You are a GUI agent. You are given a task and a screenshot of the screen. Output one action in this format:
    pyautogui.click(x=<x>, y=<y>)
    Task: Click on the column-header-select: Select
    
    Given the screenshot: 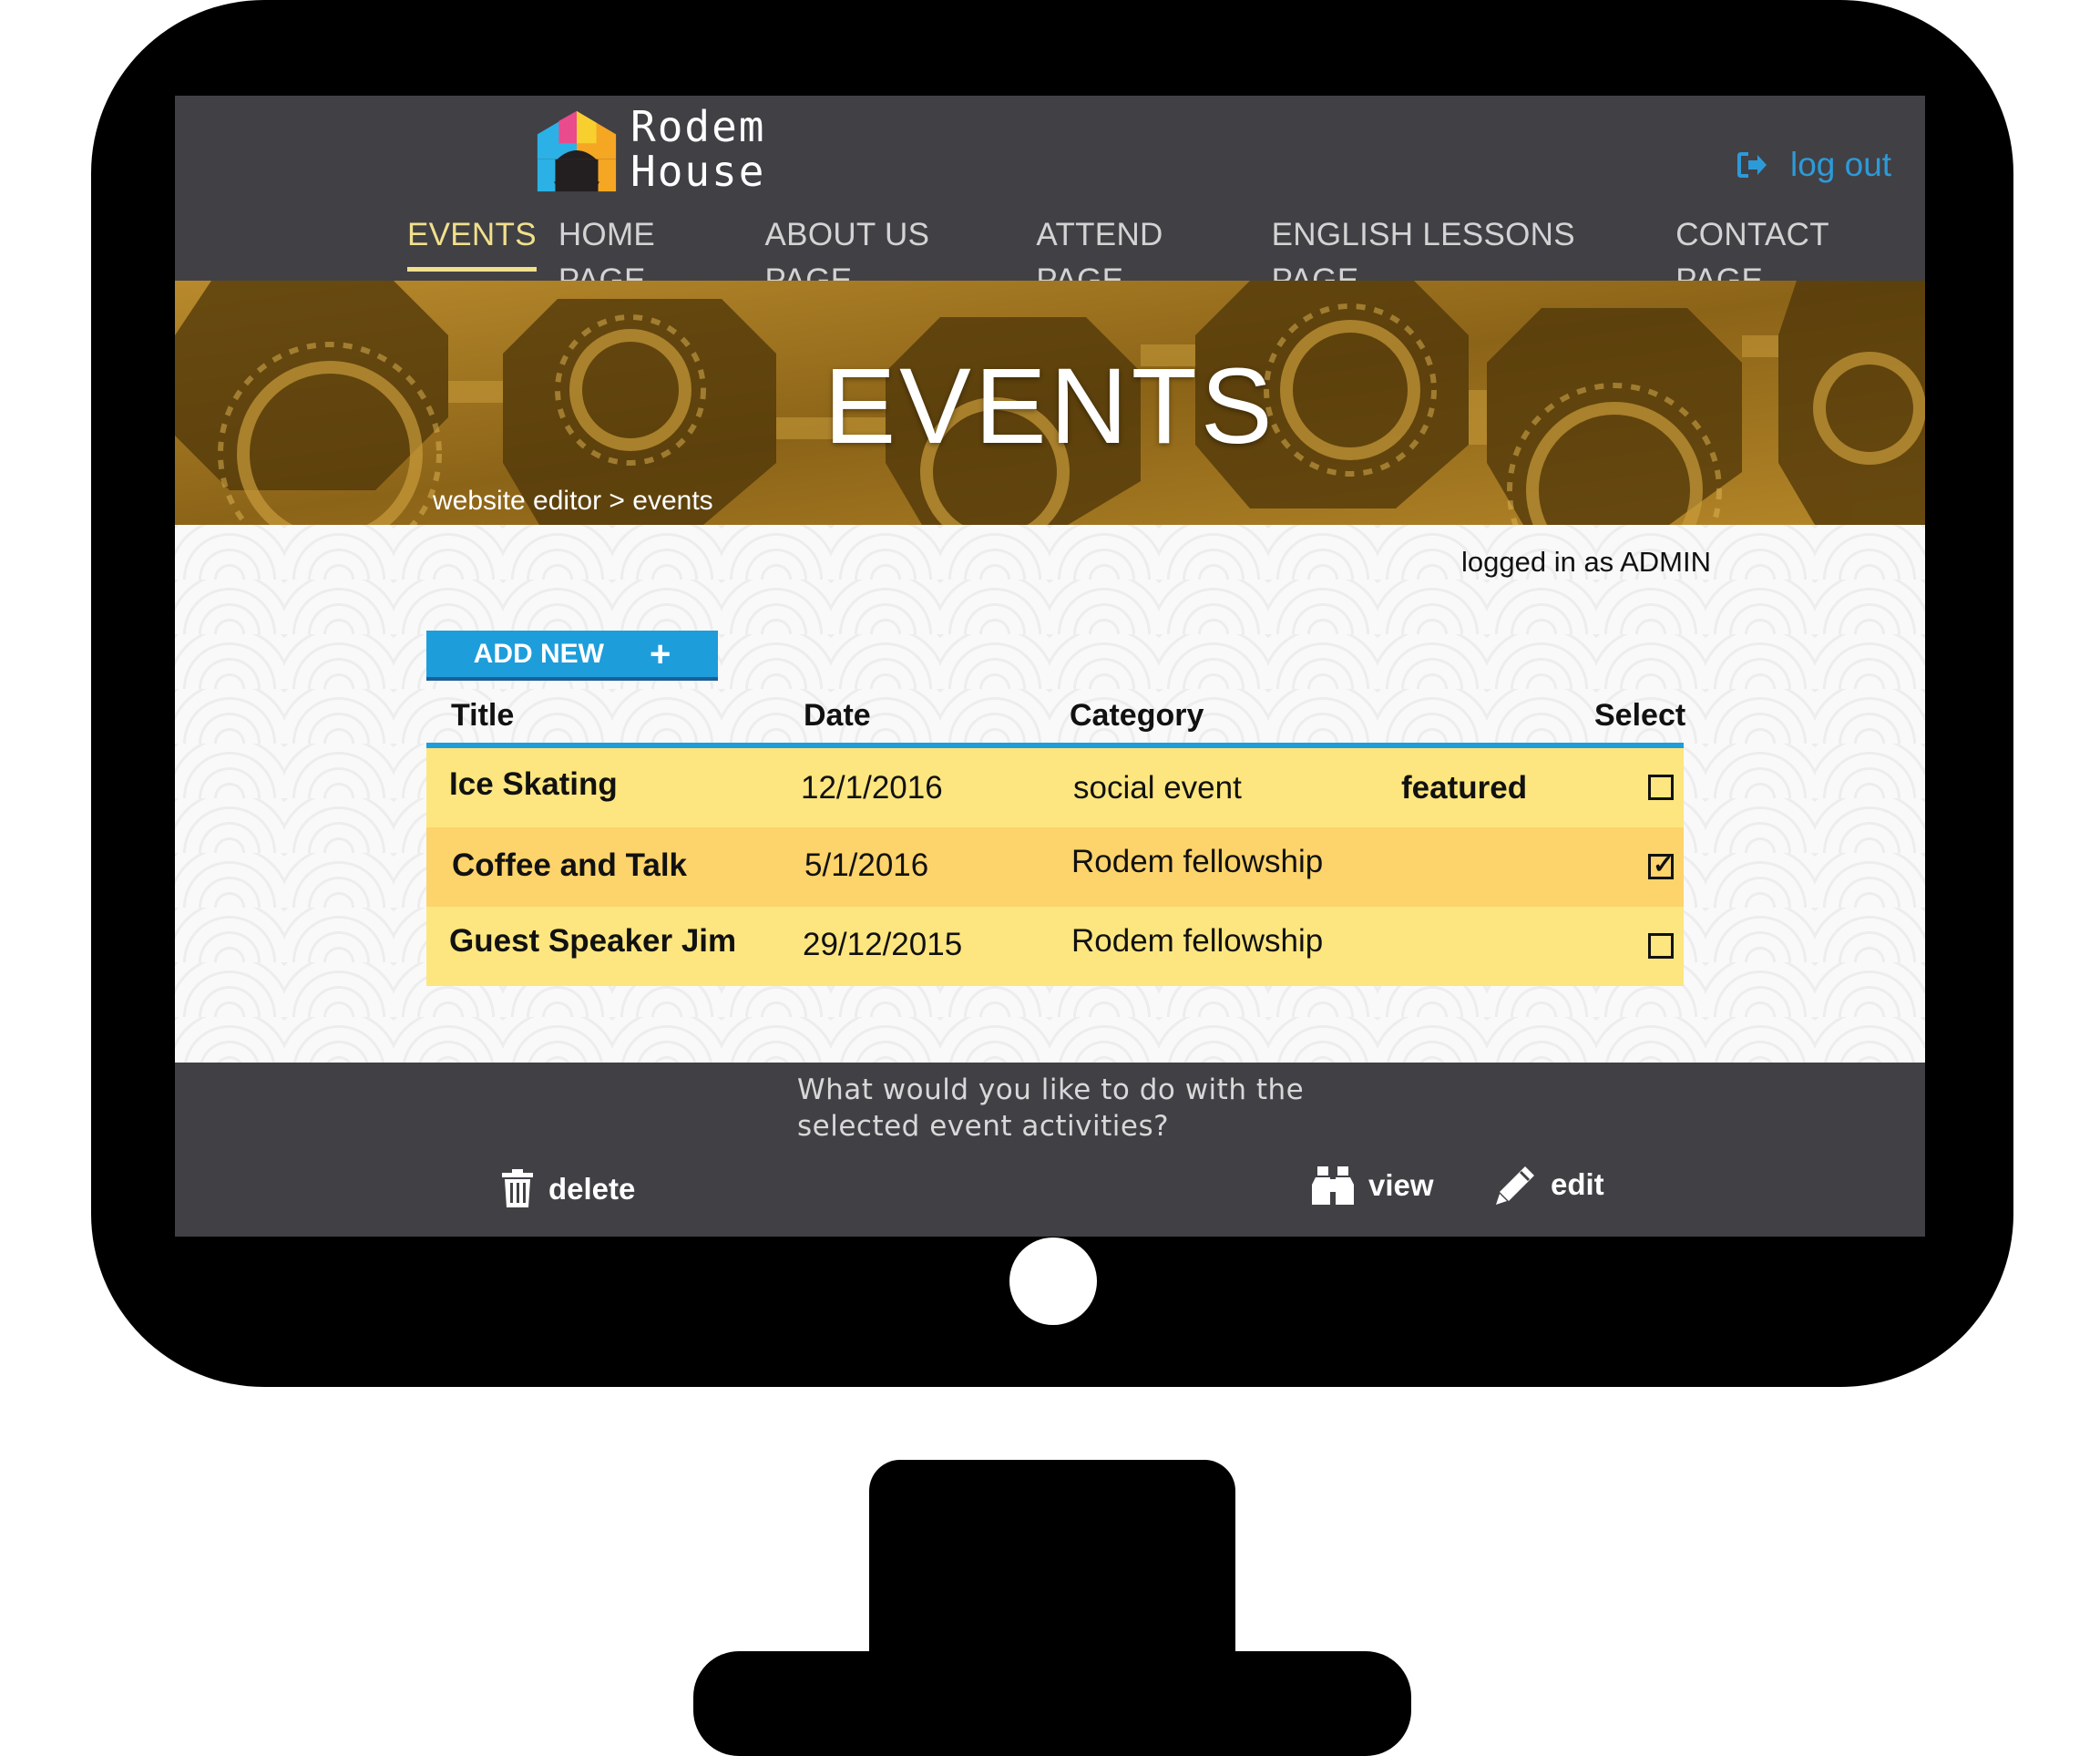 What is the action you would take?
    pyautogui.click(x=1640, y=715)
    